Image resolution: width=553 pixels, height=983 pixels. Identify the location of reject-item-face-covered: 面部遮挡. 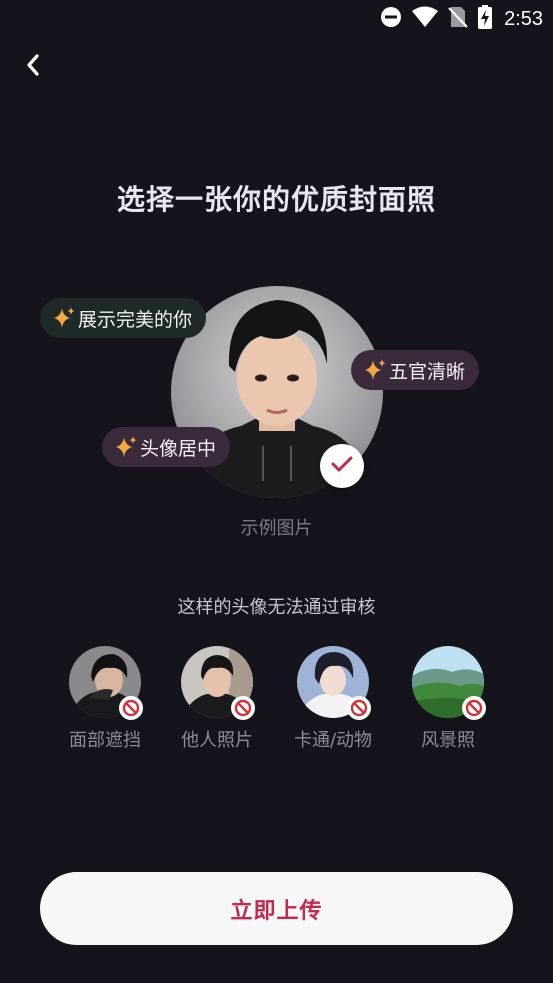
(105, 699).